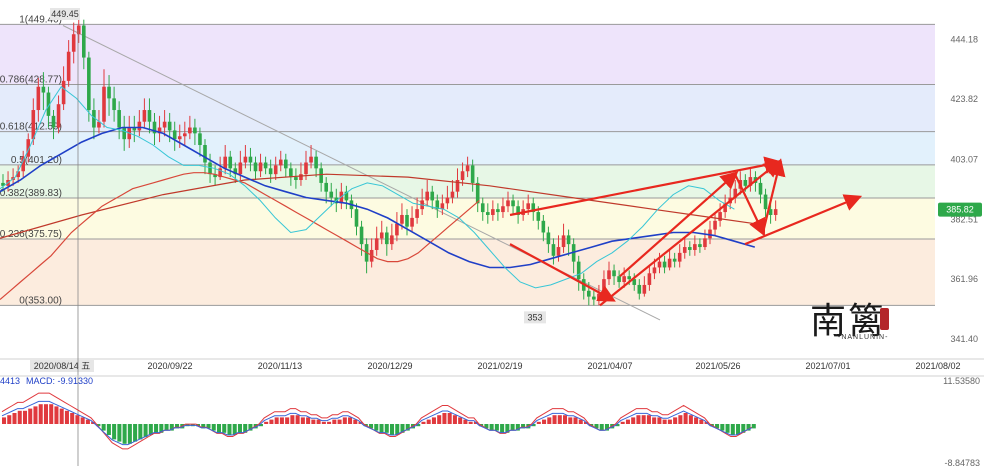 The height and width of the screenshot is (471, 984). Describe the element at coordinates (964, 279) in the screenshot. I see `price-tick-label: 361.96` at that location.